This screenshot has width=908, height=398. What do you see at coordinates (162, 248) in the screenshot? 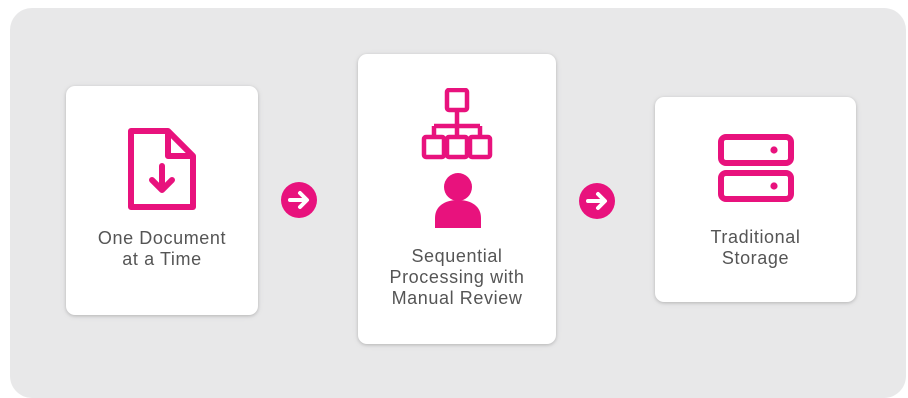
I see `step-label: One Document at a Time` at bounding box center [162, 248].